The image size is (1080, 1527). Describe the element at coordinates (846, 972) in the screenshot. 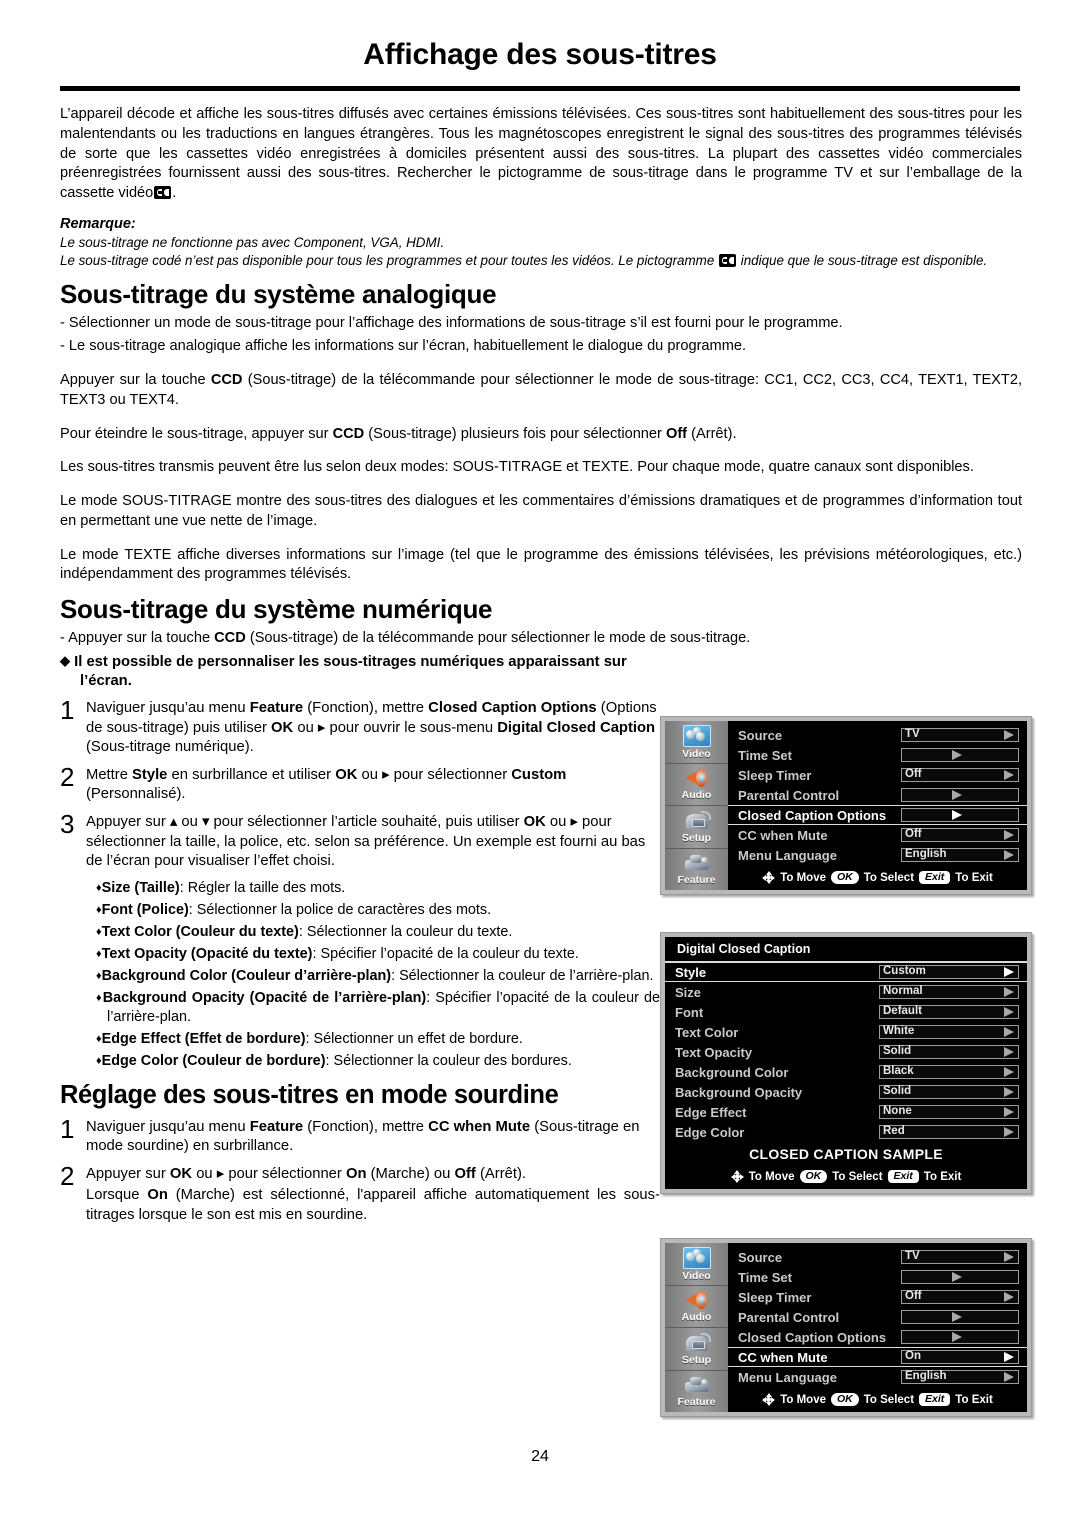

I see `osd-menu-row: Style Custom` at that location.